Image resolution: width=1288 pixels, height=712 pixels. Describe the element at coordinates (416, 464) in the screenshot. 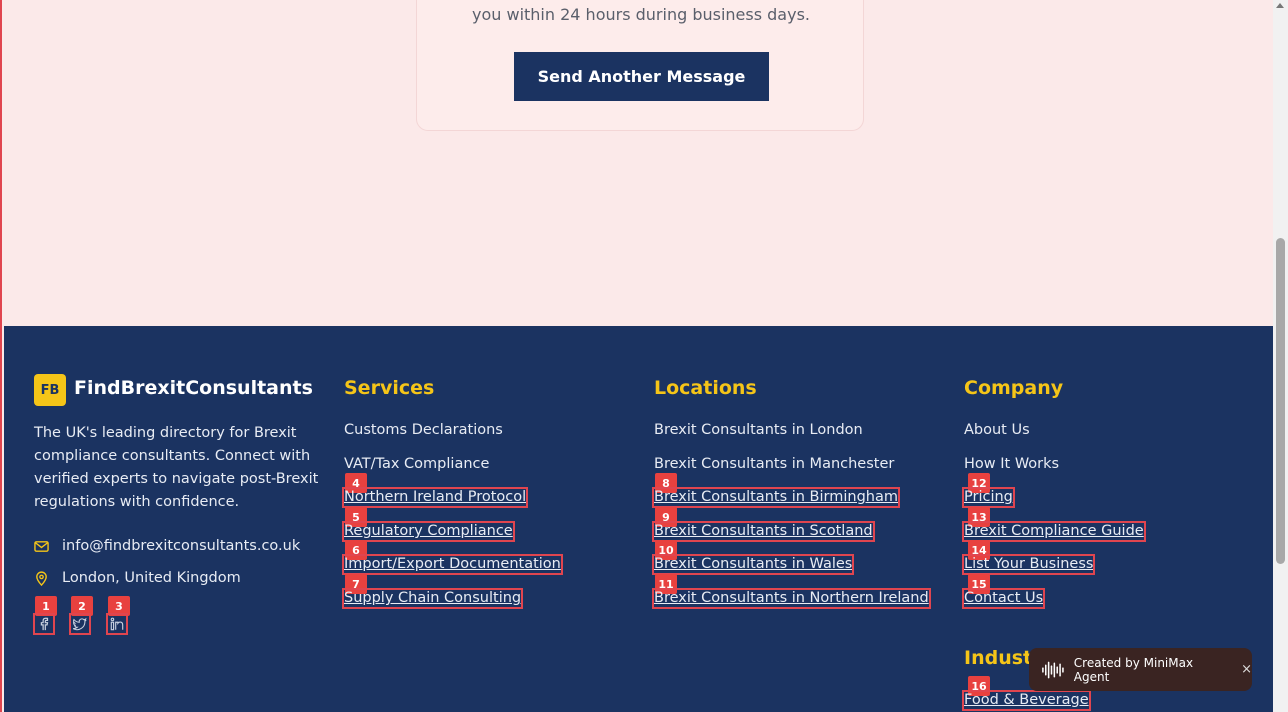

I see `services-link-vat-tax-compliance: VAT/Tax Compliance` at that location.